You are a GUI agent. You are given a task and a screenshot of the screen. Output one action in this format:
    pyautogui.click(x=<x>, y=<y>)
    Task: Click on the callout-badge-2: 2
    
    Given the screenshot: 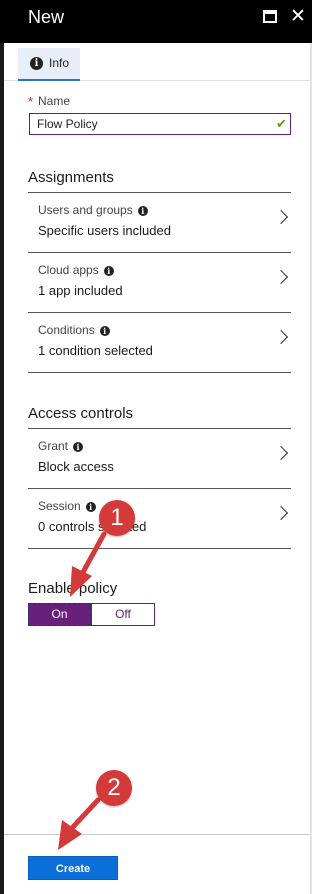 What is the action you would take?
    pyautogui.click(x=114, y=788)
    